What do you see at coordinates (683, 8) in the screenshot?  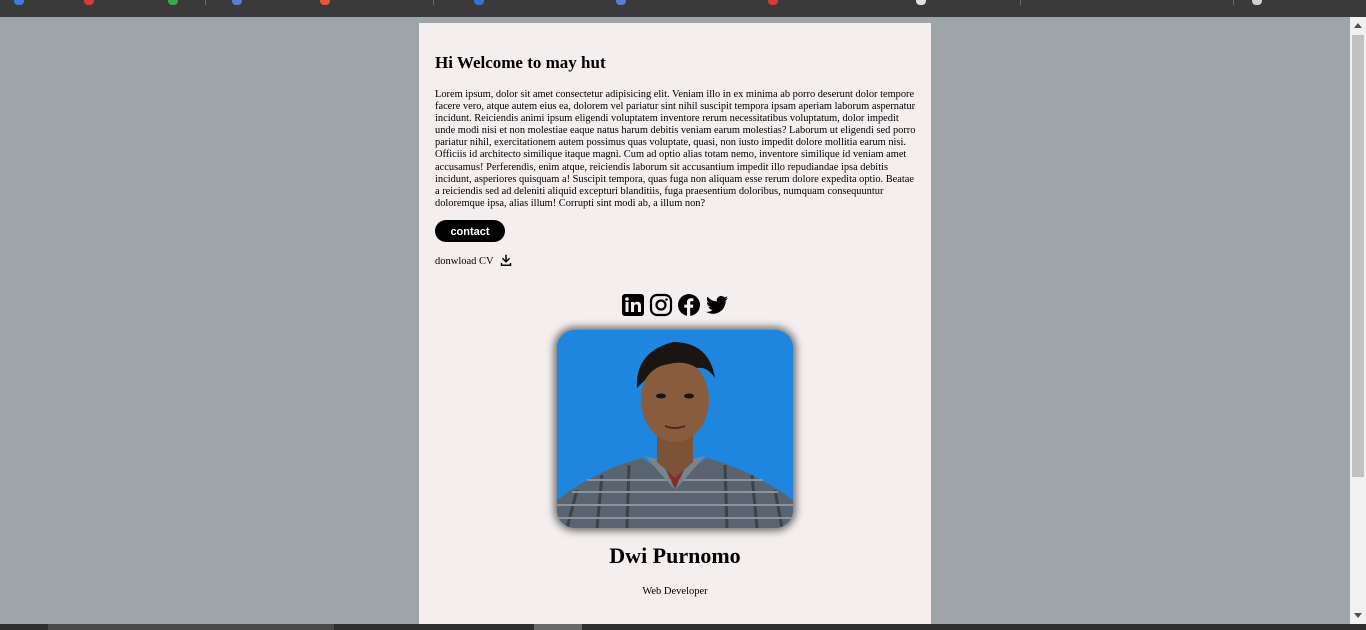 I see `browser-tab-strip` at bounding box center [683, 8].